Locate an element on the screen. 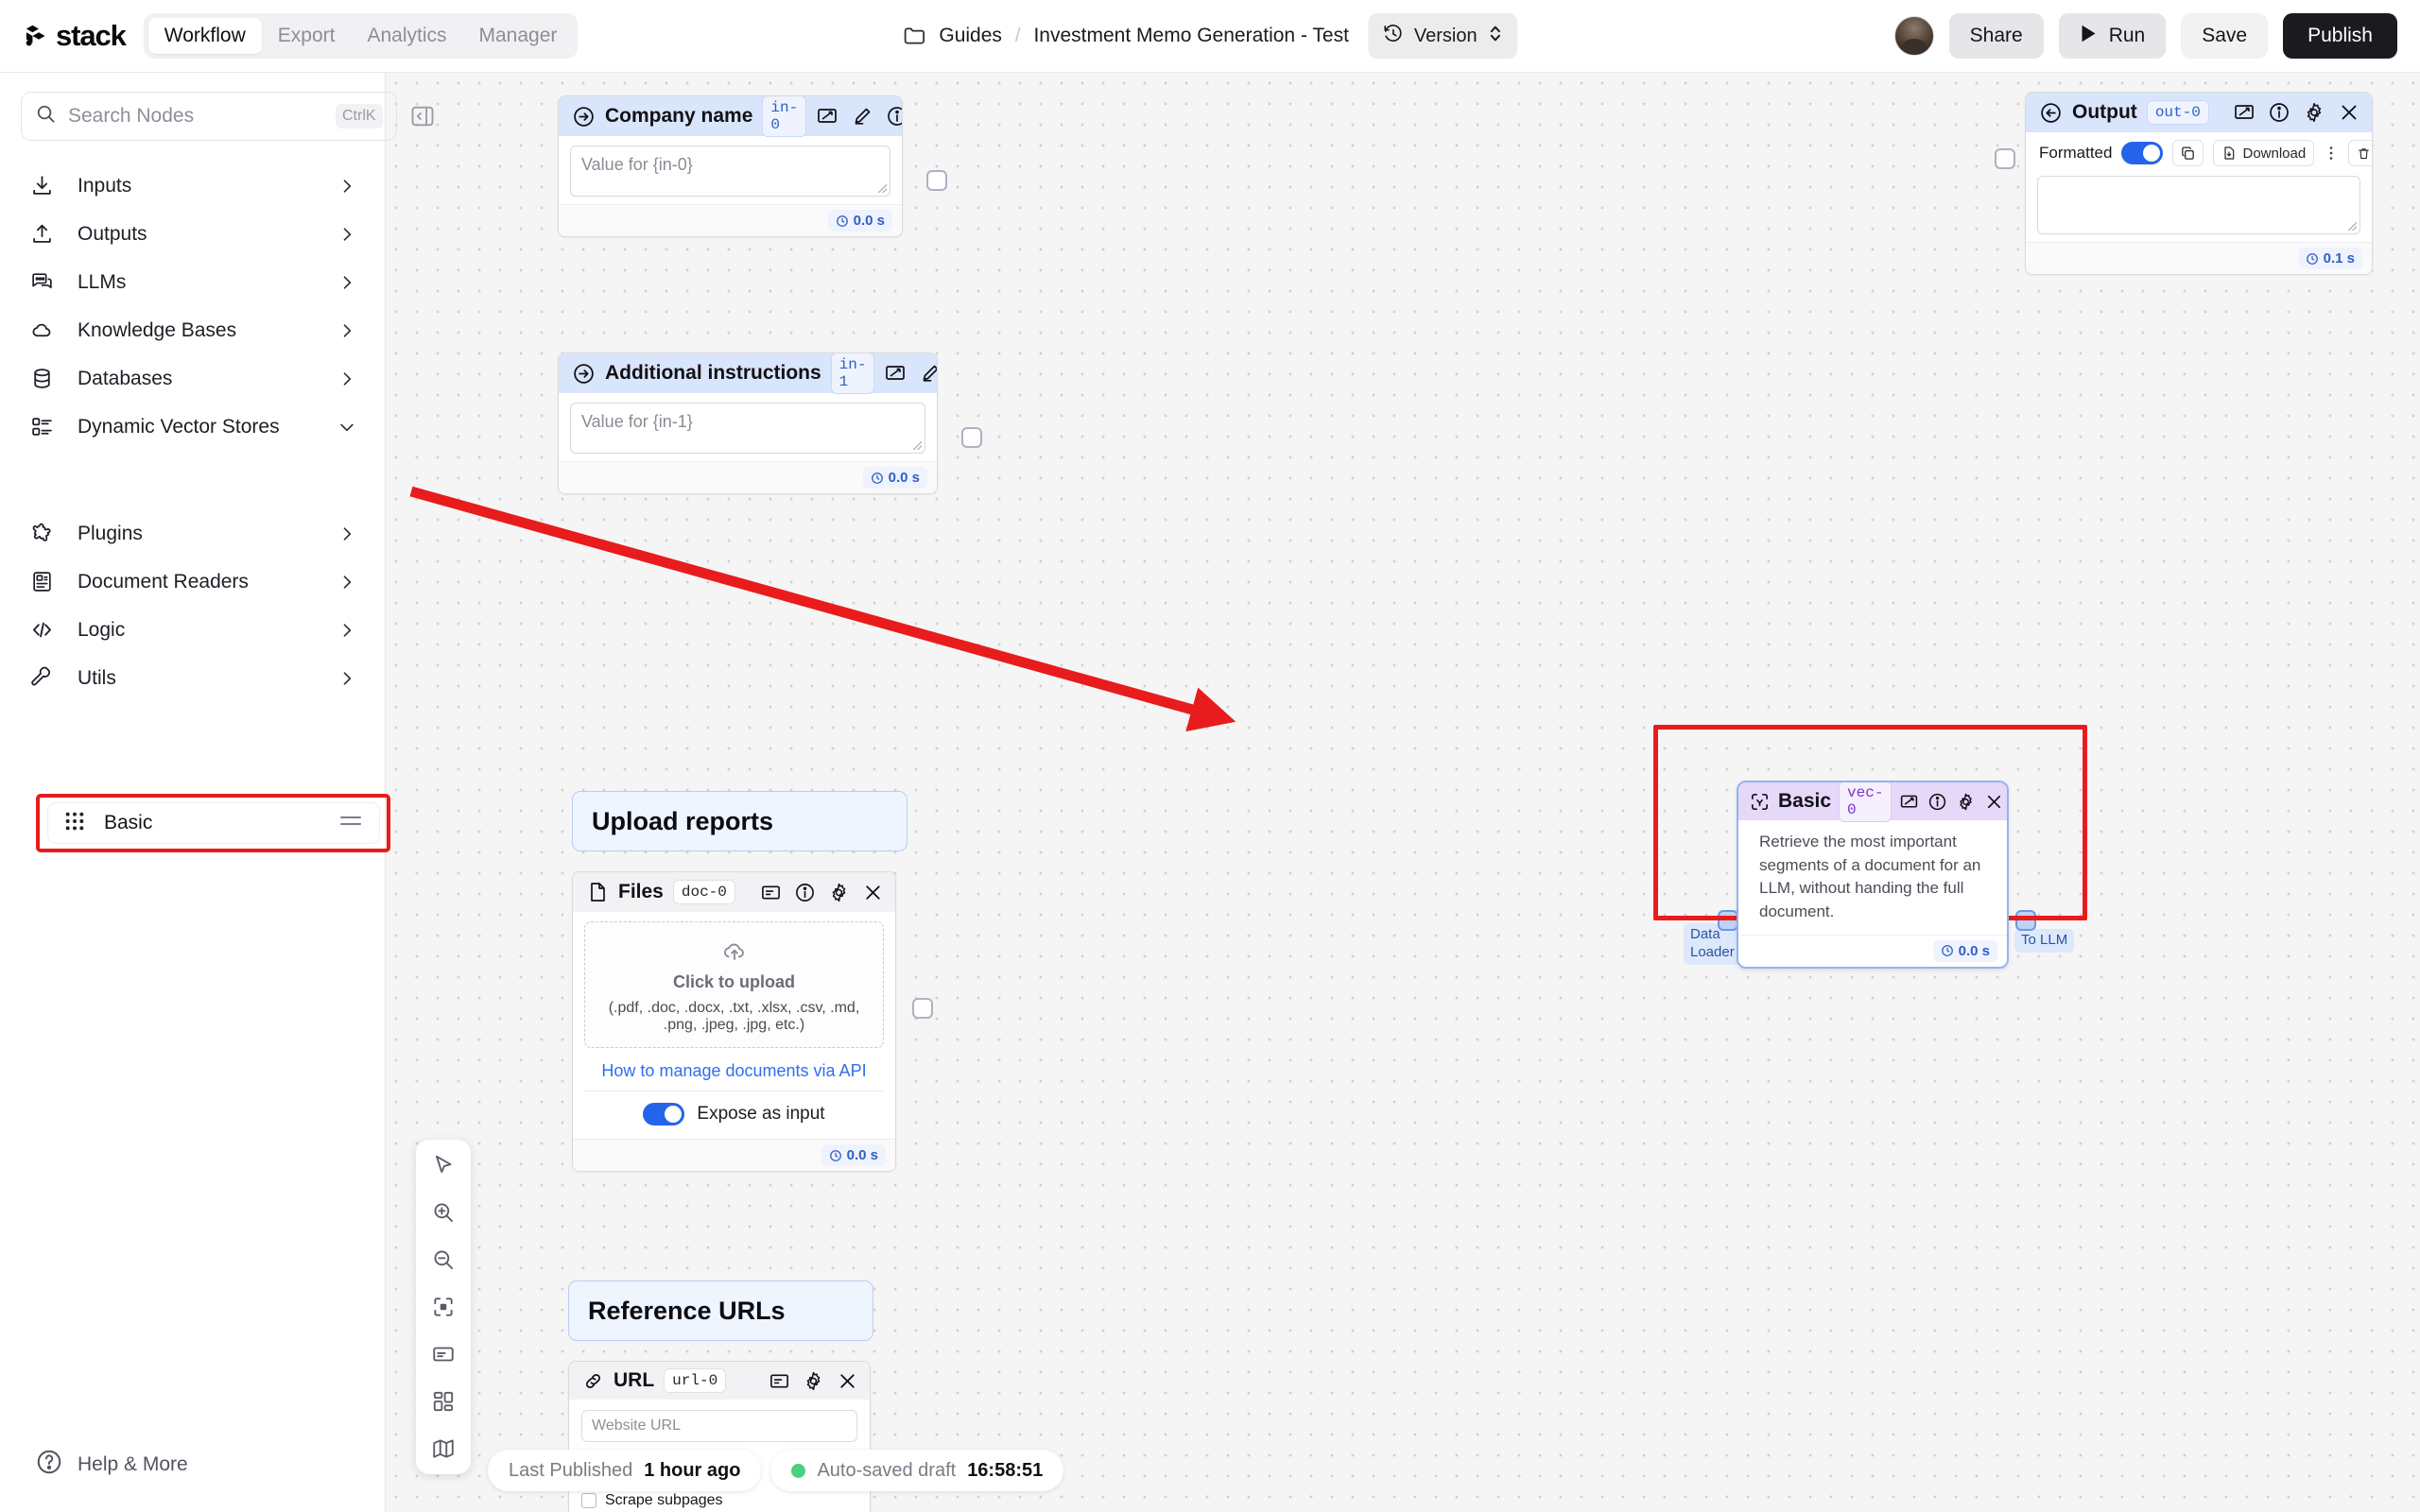 The height and width of the screenshot is (1512, 2420). zoom-in-icon is located at coordinates (443, 1212).